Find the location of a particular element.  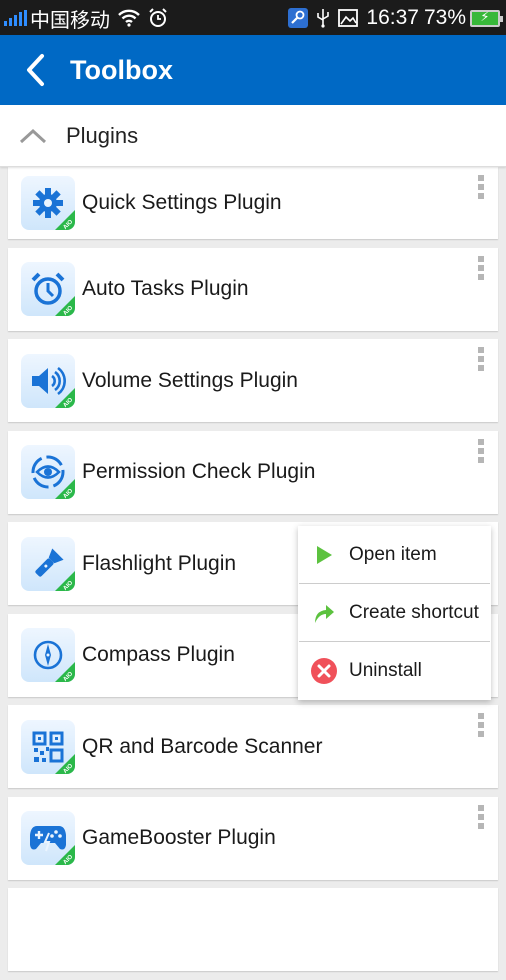

remove-circle-icon is located at coordinates (324, 671).